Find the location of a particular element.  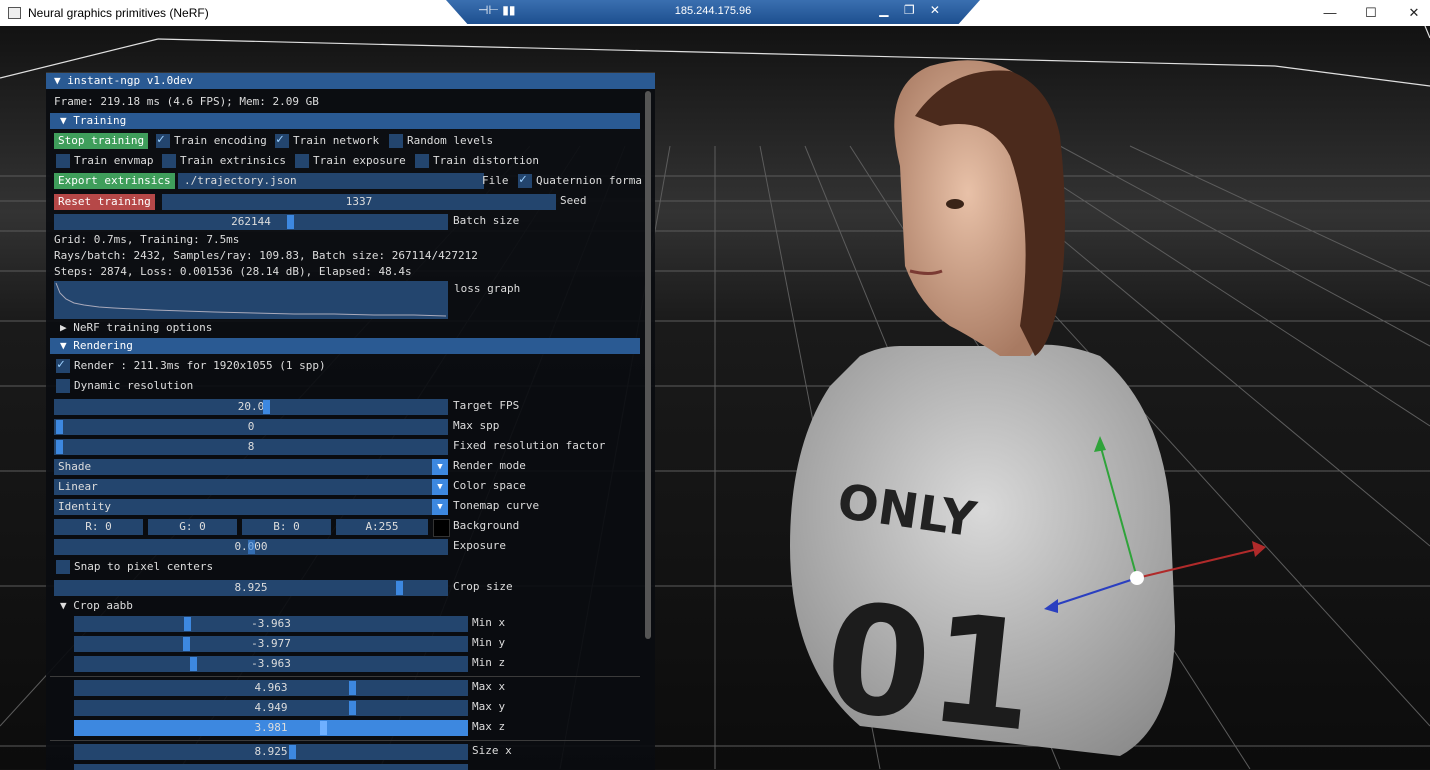

min-y-label: Min y is located at coordinates (489, 642).